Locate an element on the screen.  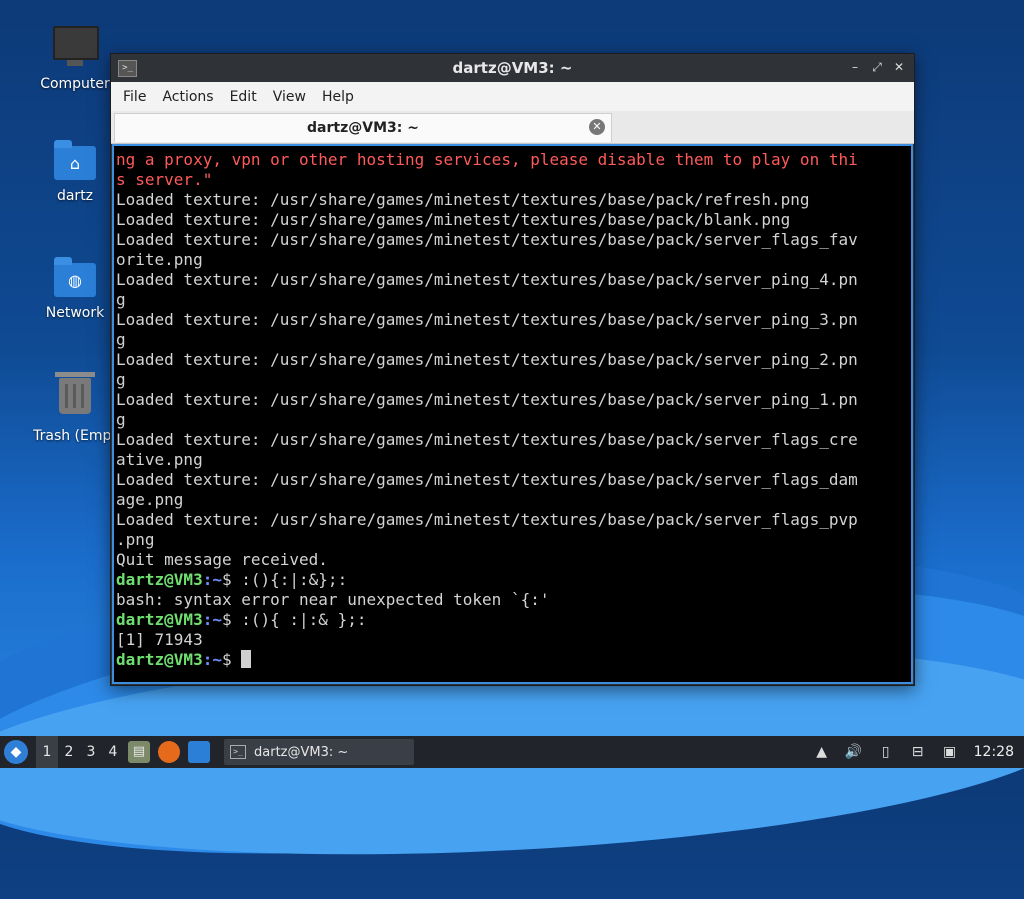
firefox-icon is located at coordinates (169, 752).